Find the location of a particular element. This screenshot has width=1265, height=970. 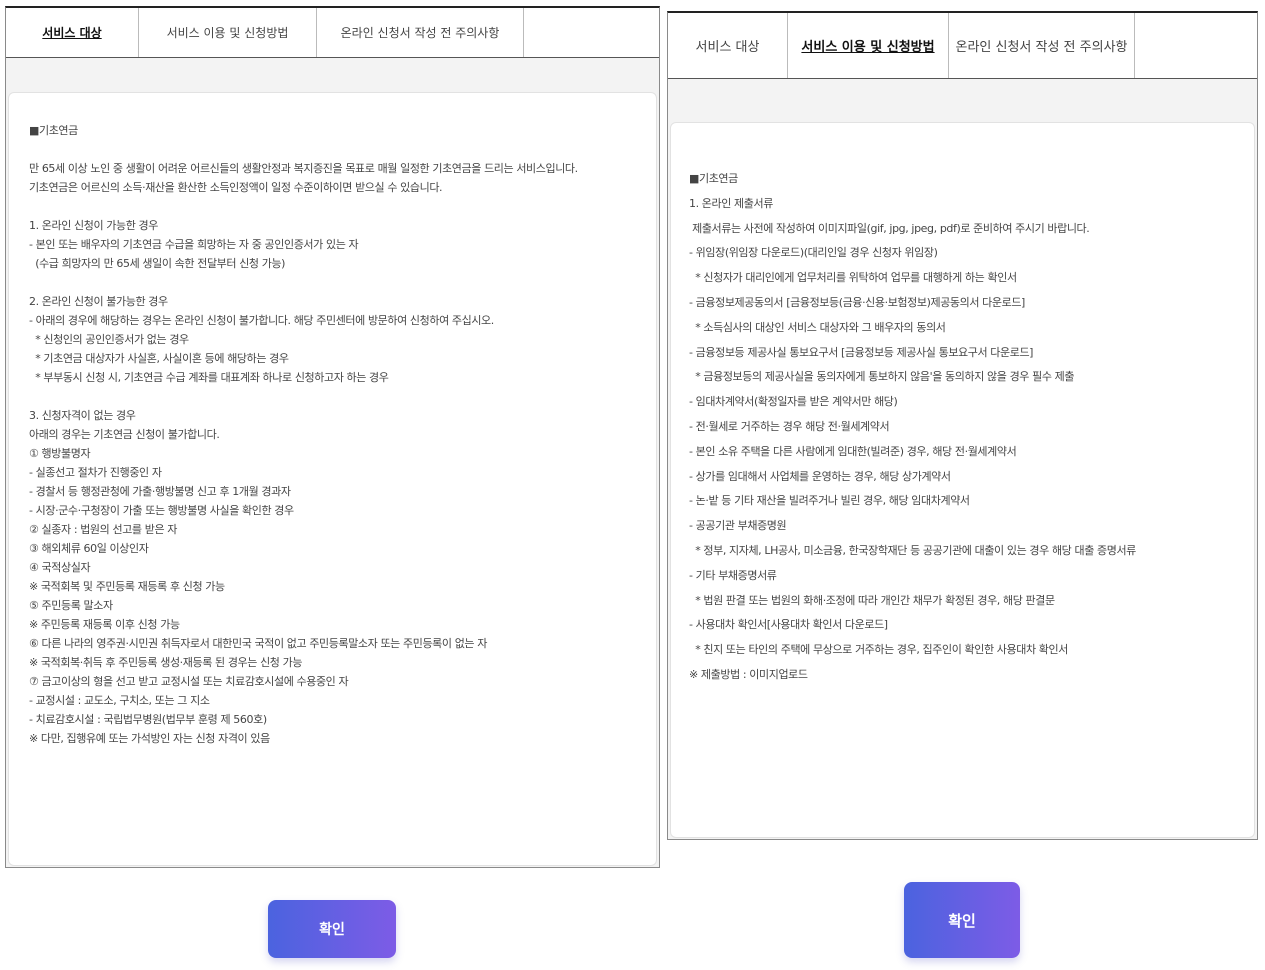

content-line: 1. 온라인 제출서류 is located at coordinates (731, 203).